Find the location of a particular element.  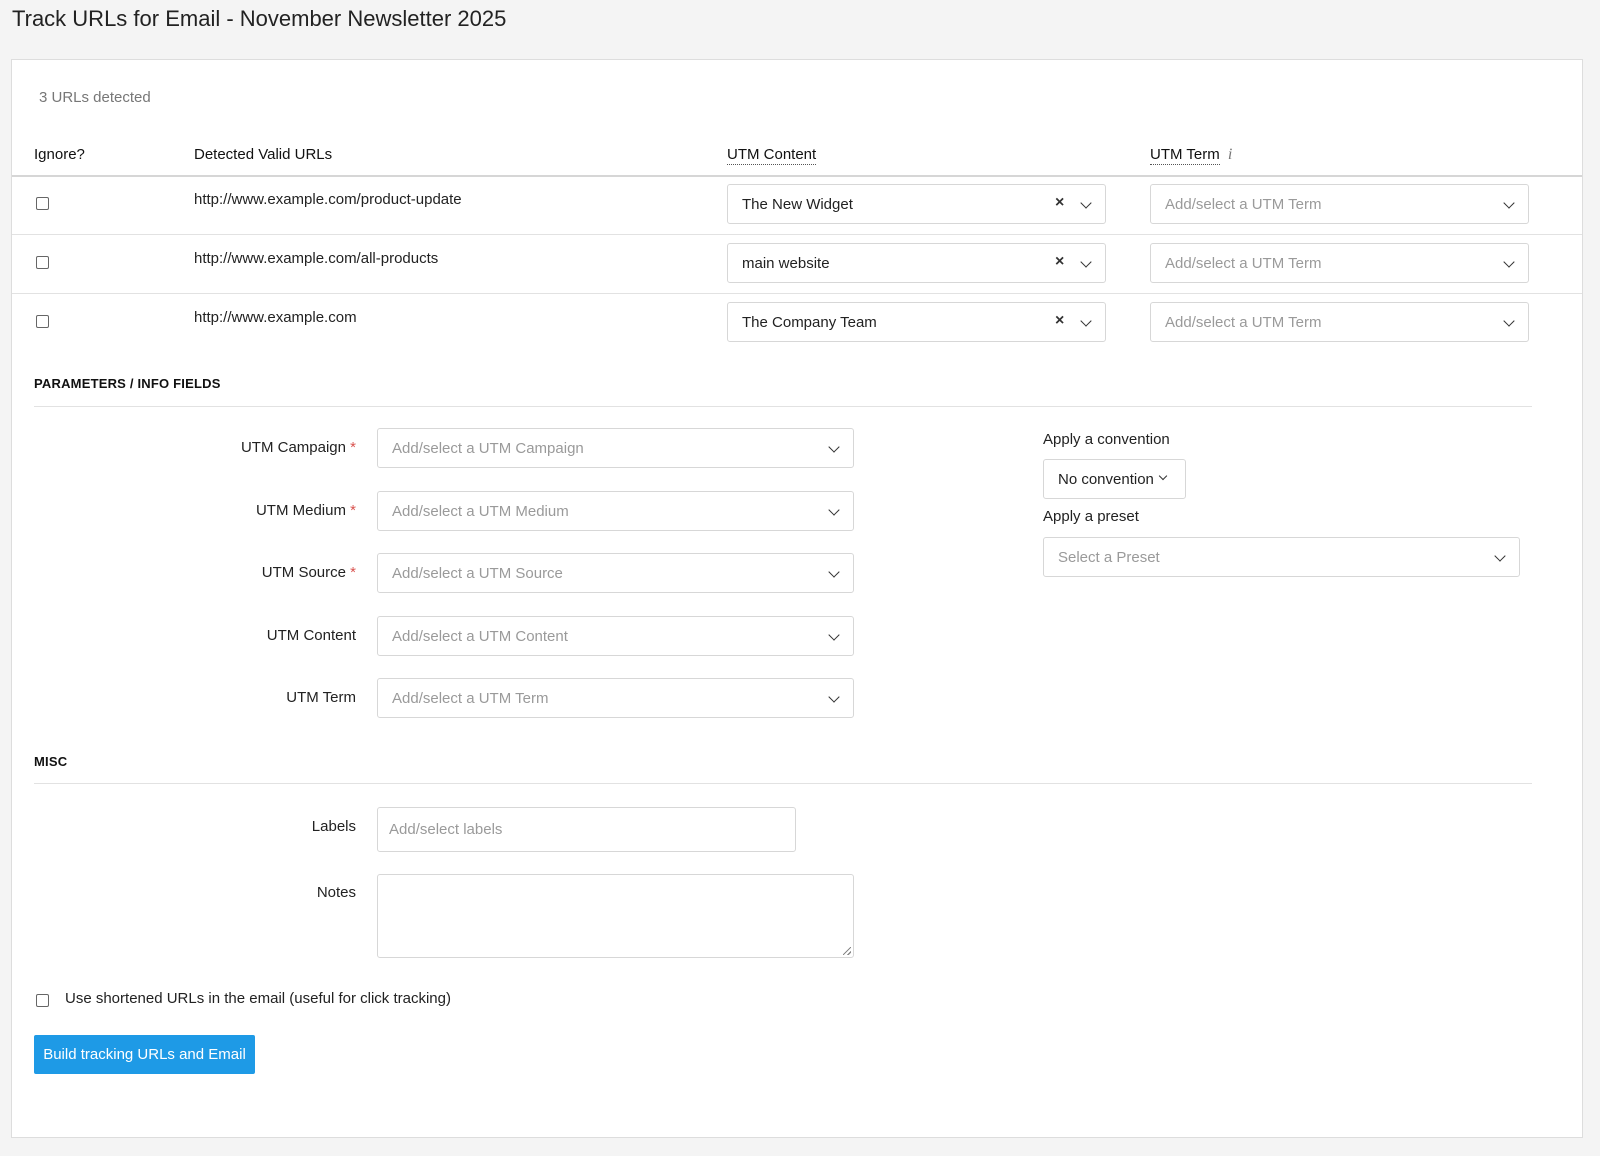

info-icon: i is located at coordinates (1230, 154).